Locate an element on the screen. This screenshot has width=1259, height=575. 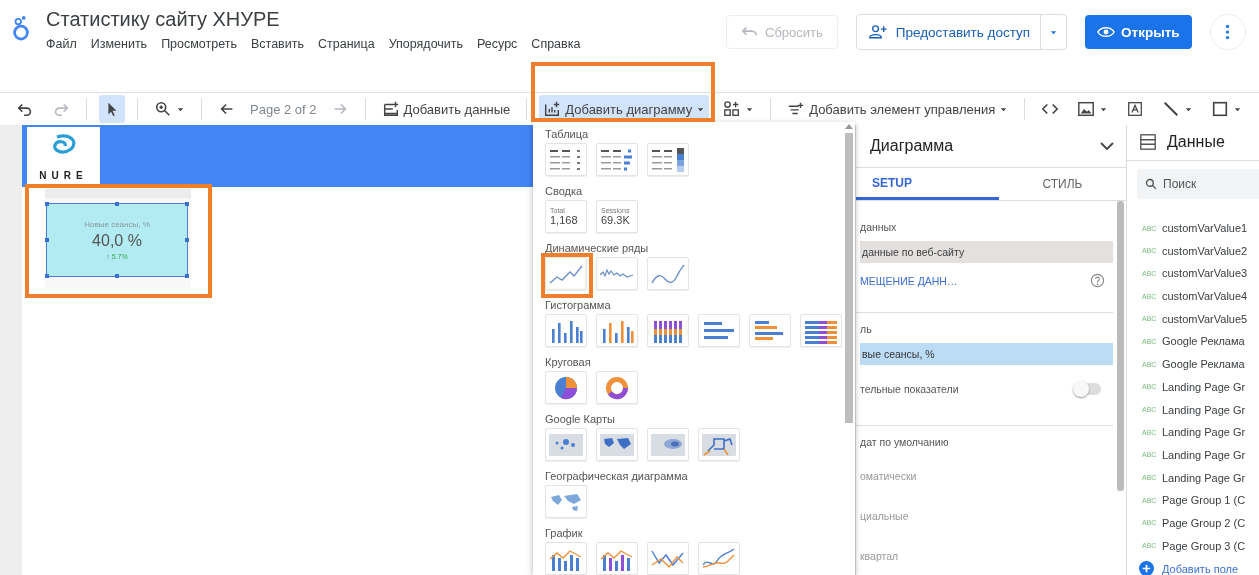
data-source-field: данные по веб-сайту is located at coordinates (986, 252).